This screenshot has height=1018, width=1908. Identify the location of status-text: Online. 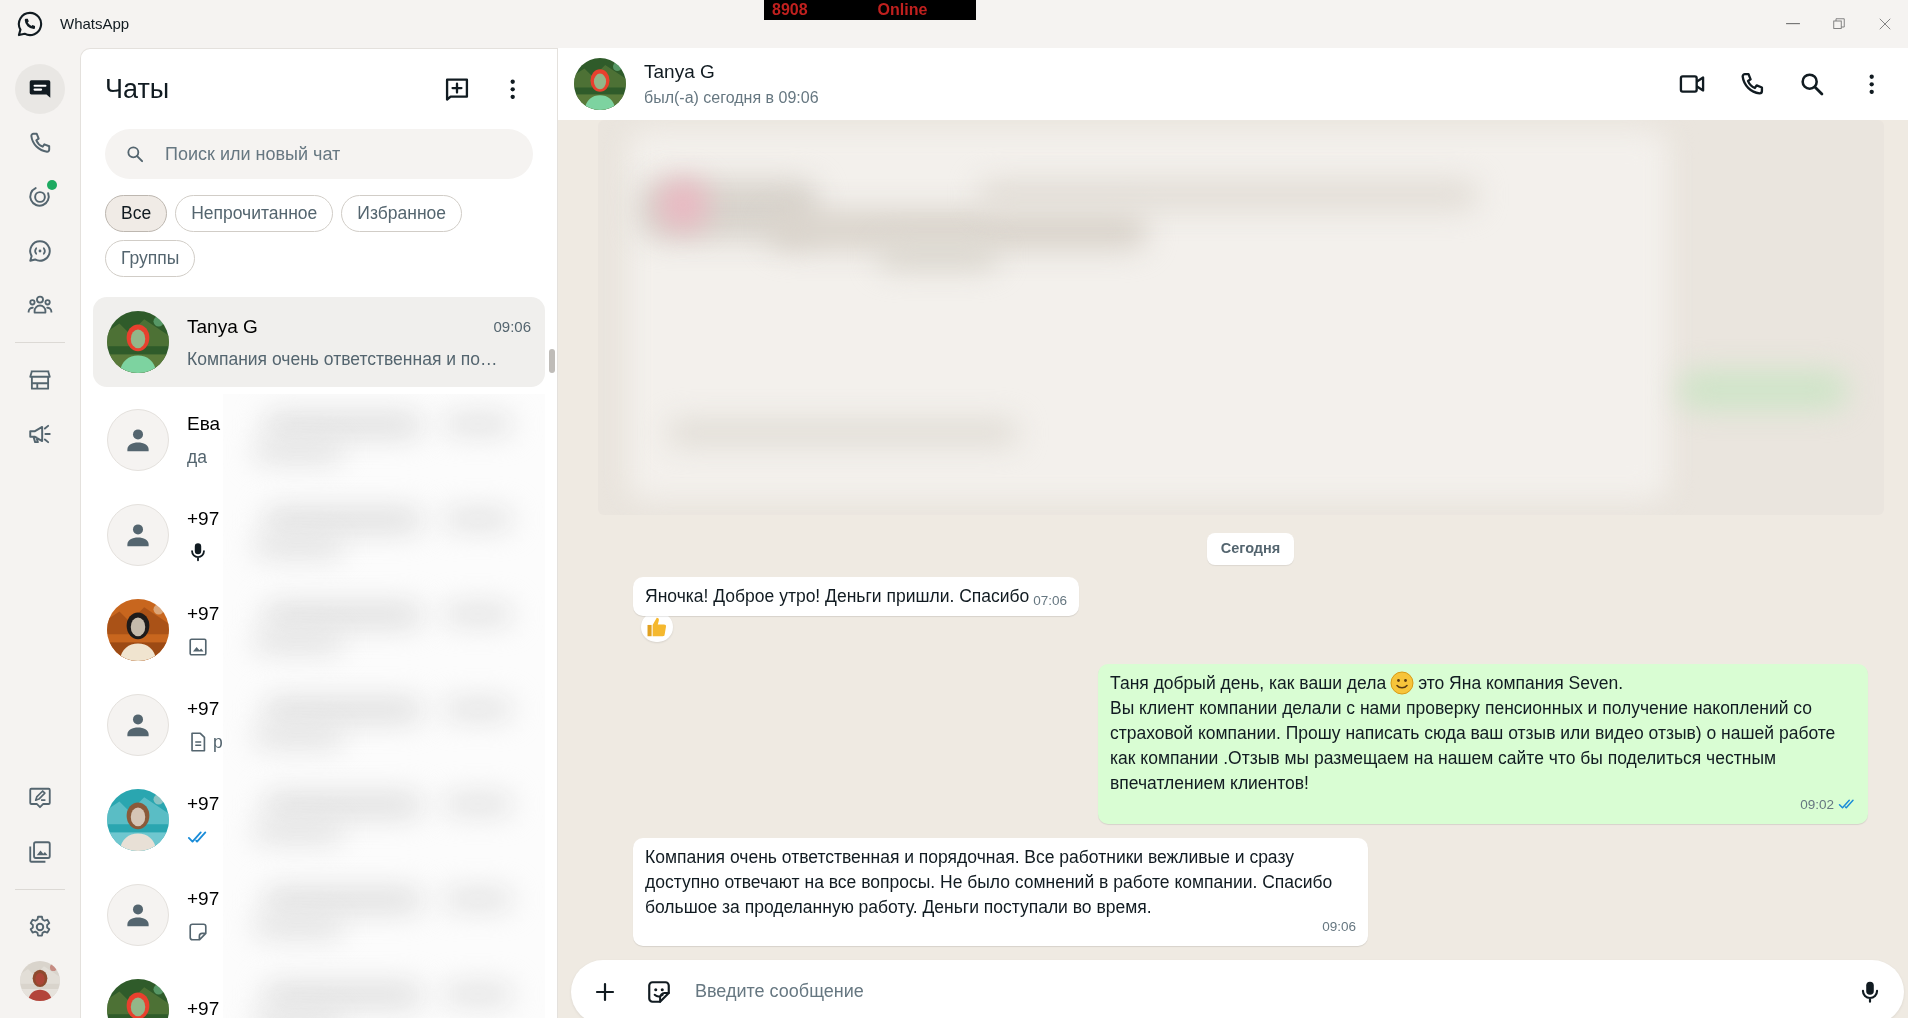
(902, 10).